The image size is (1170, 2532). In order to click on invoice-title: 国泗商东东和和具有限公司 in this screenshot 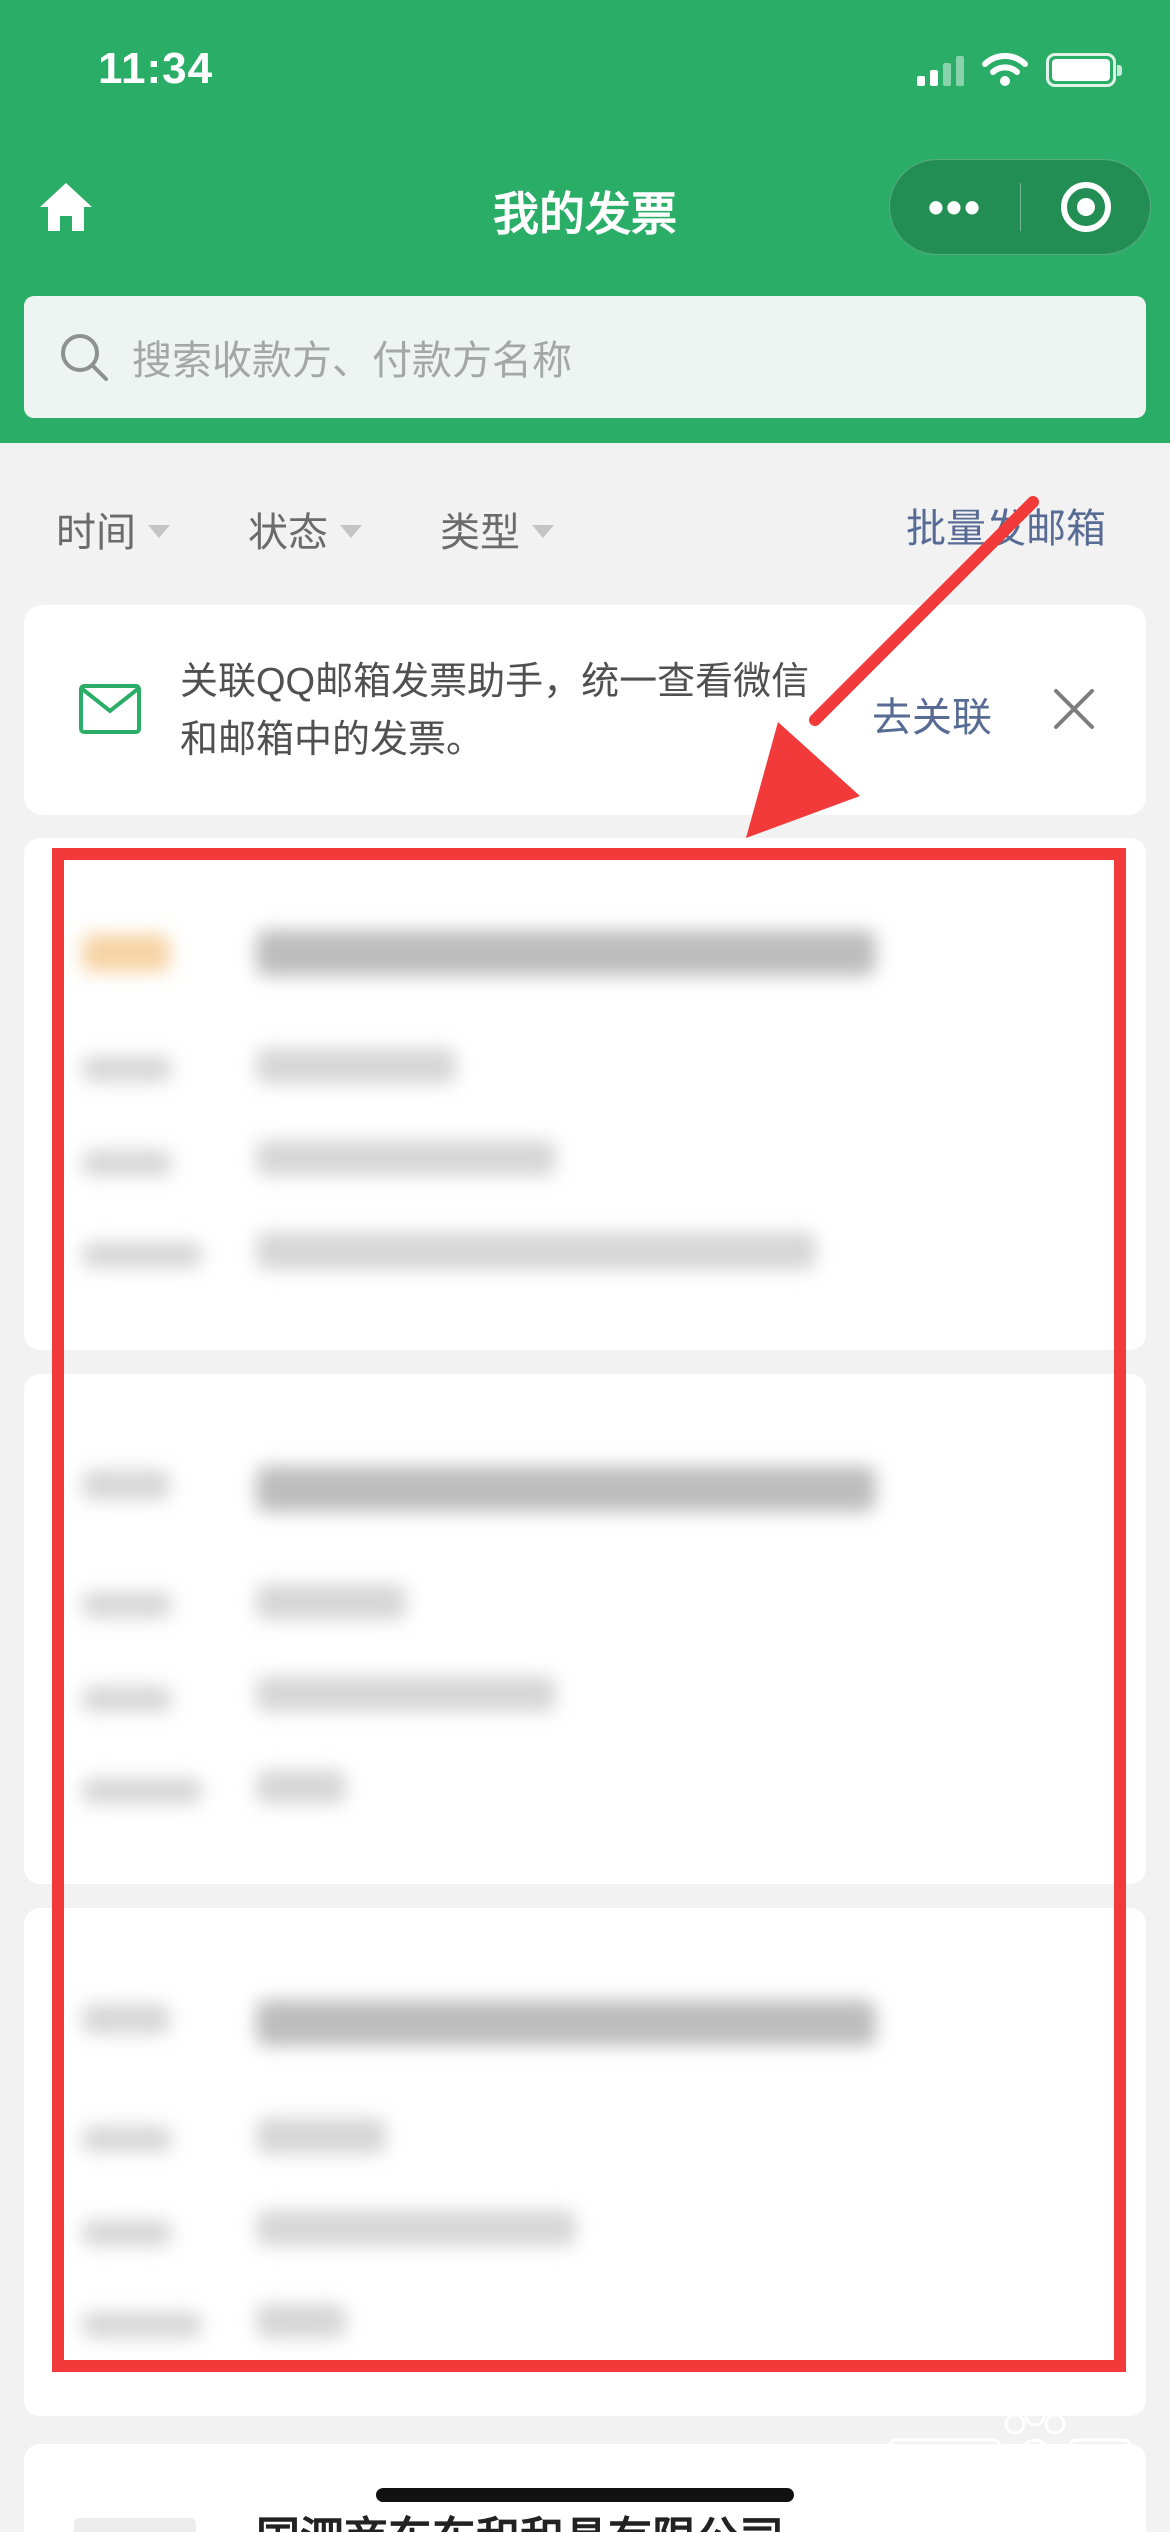, I will do `click(520, 2517)`.